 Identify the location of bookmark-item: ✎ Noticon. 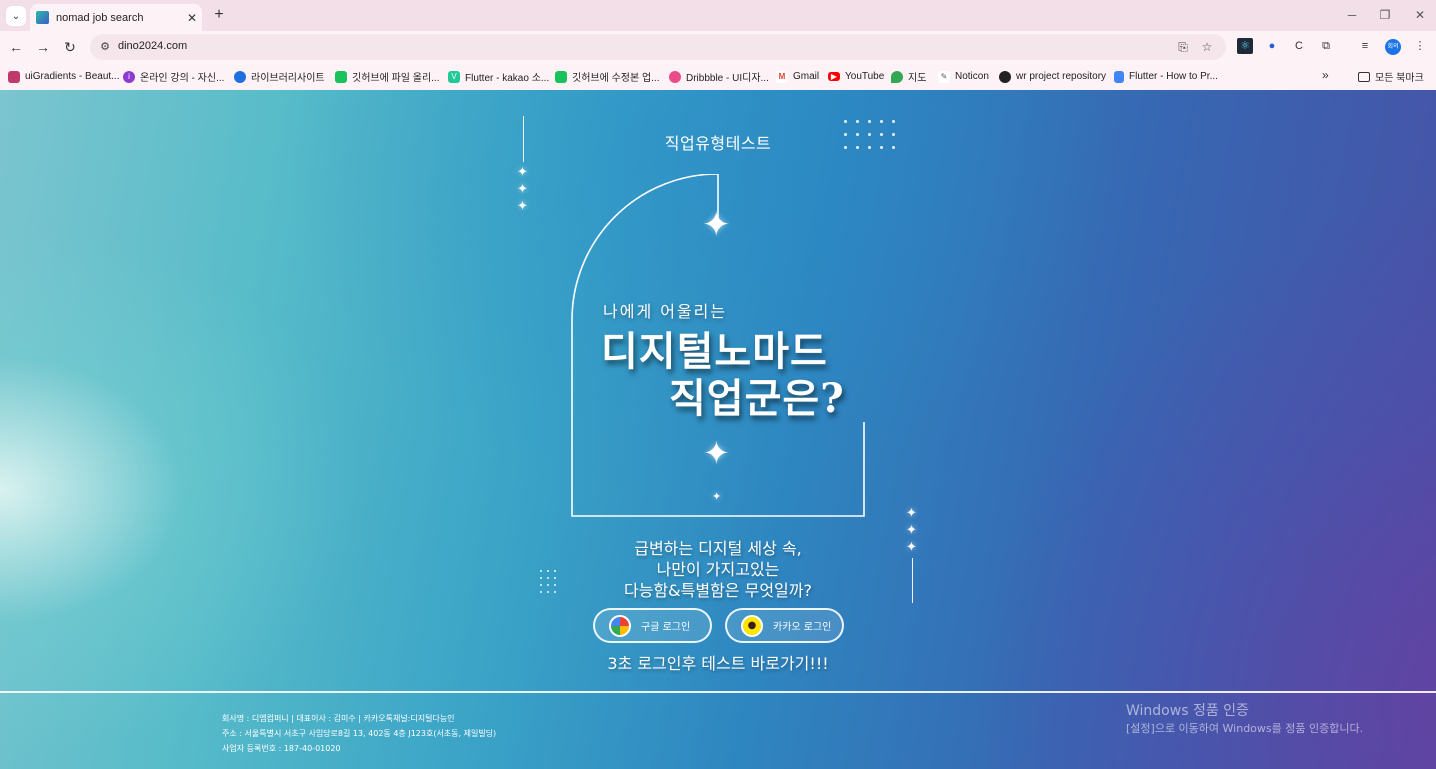
(963, 76).